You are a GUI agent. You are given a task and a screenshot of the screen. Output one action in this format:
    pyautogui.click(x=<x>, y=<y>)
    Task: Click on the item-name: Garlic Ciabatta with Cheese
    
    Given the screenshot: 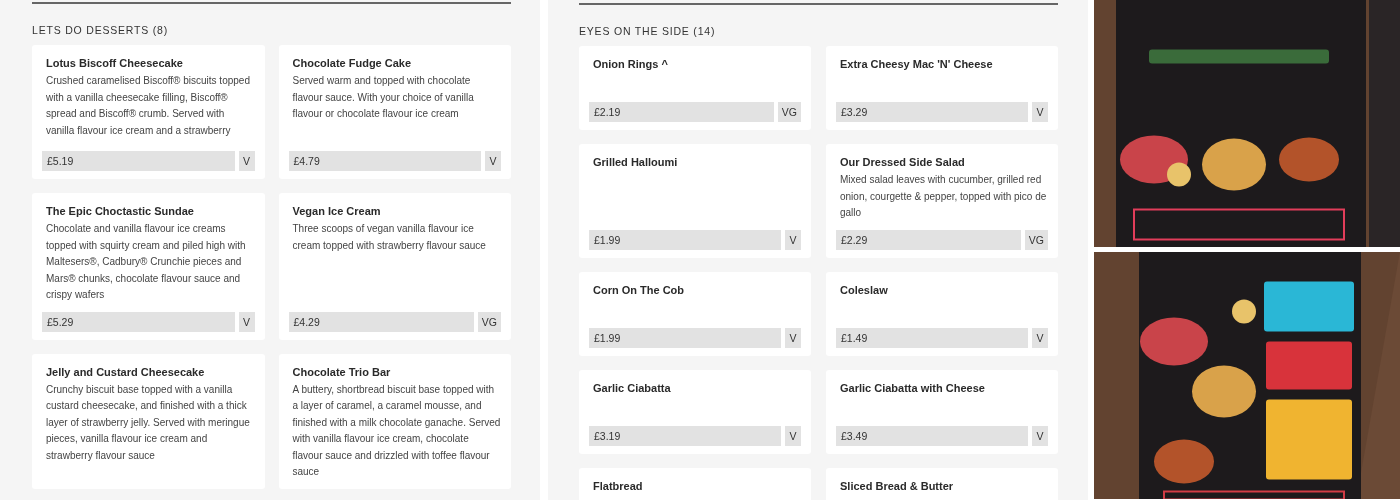 What is the action you would take?
    pyautogui.click(x=913, y=387)
    